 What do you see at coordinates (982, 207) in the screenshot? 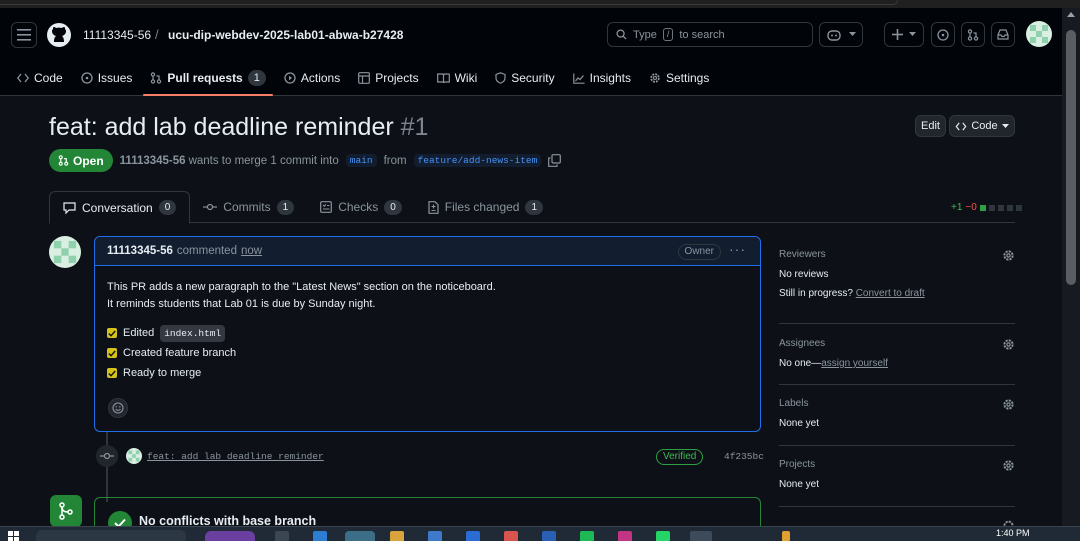
I see `diffstat-bar-added` at bounding box center [982, 207].